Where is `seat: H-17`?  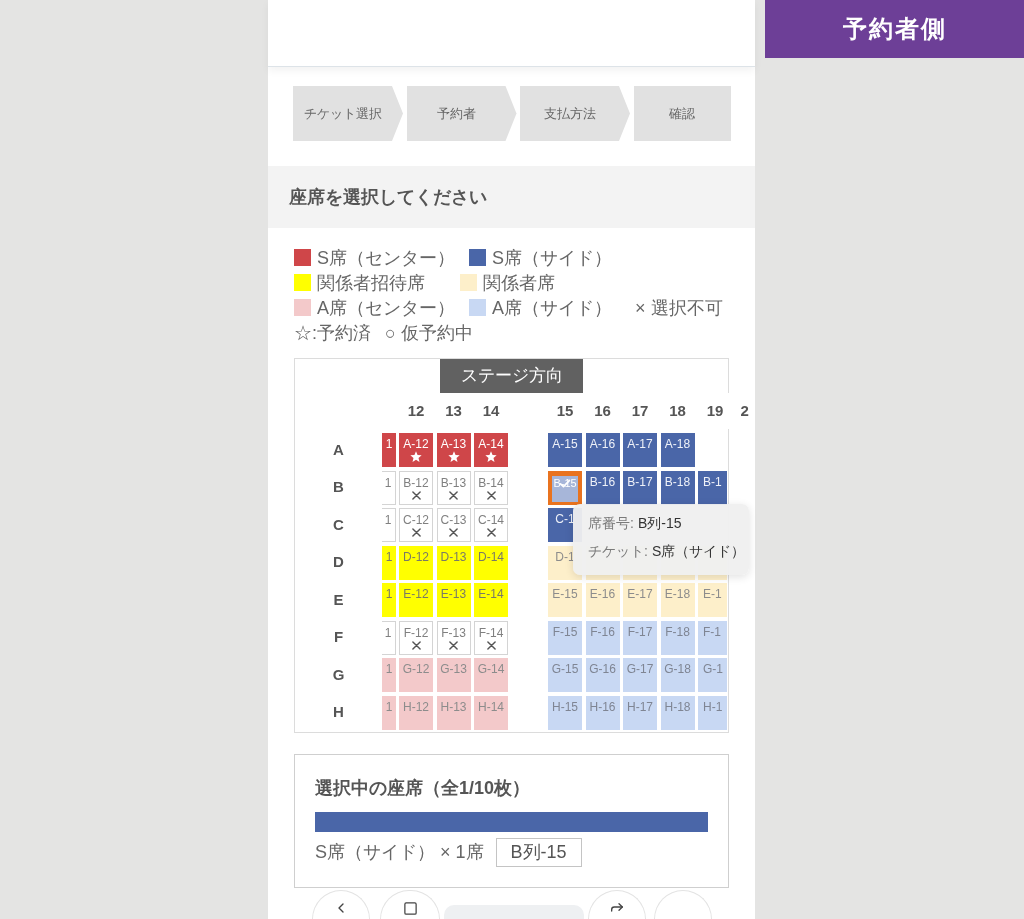
seat: H-17 is located at coordinates (640, 712).